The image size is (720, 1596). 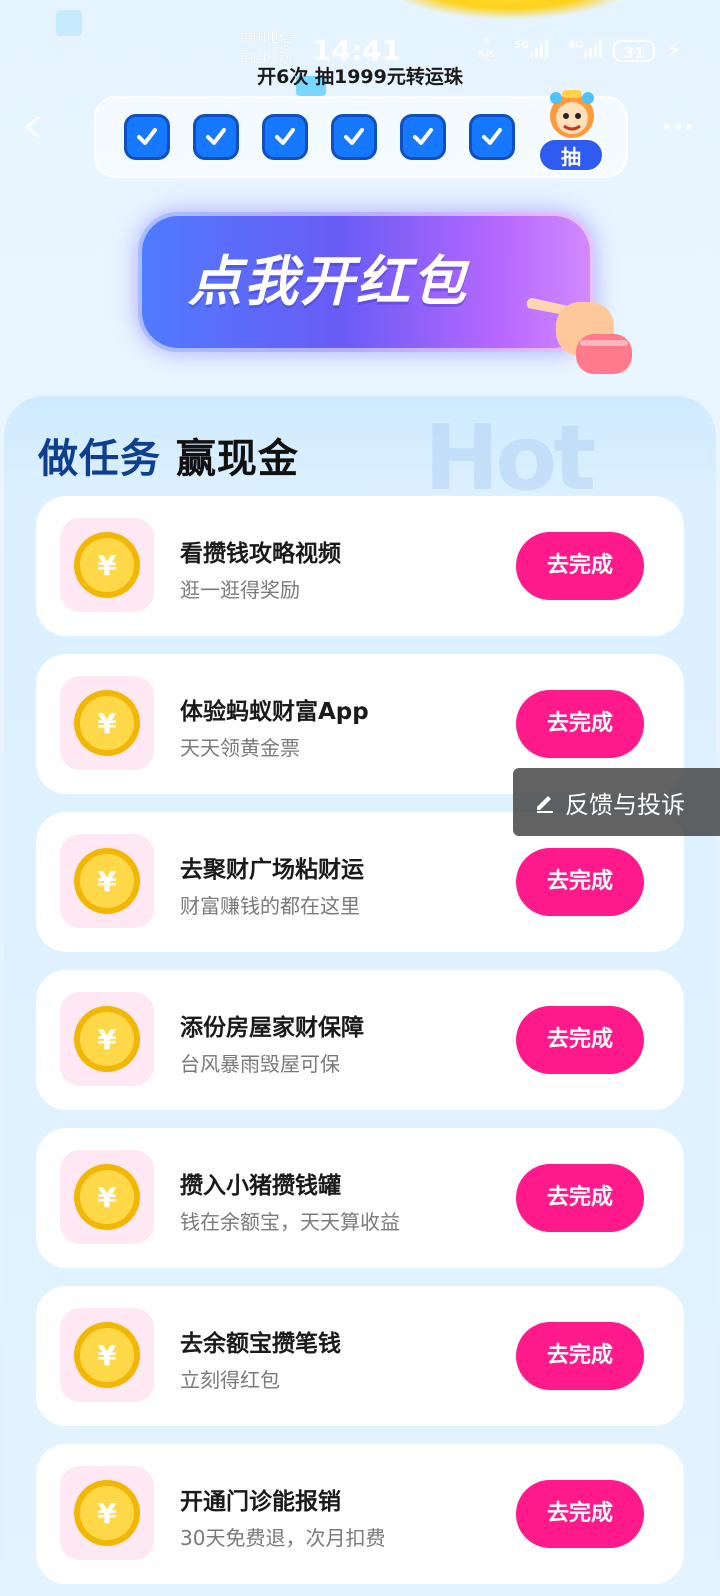 I want to click on pointing-hand-icon, so click(x=579, y=336).